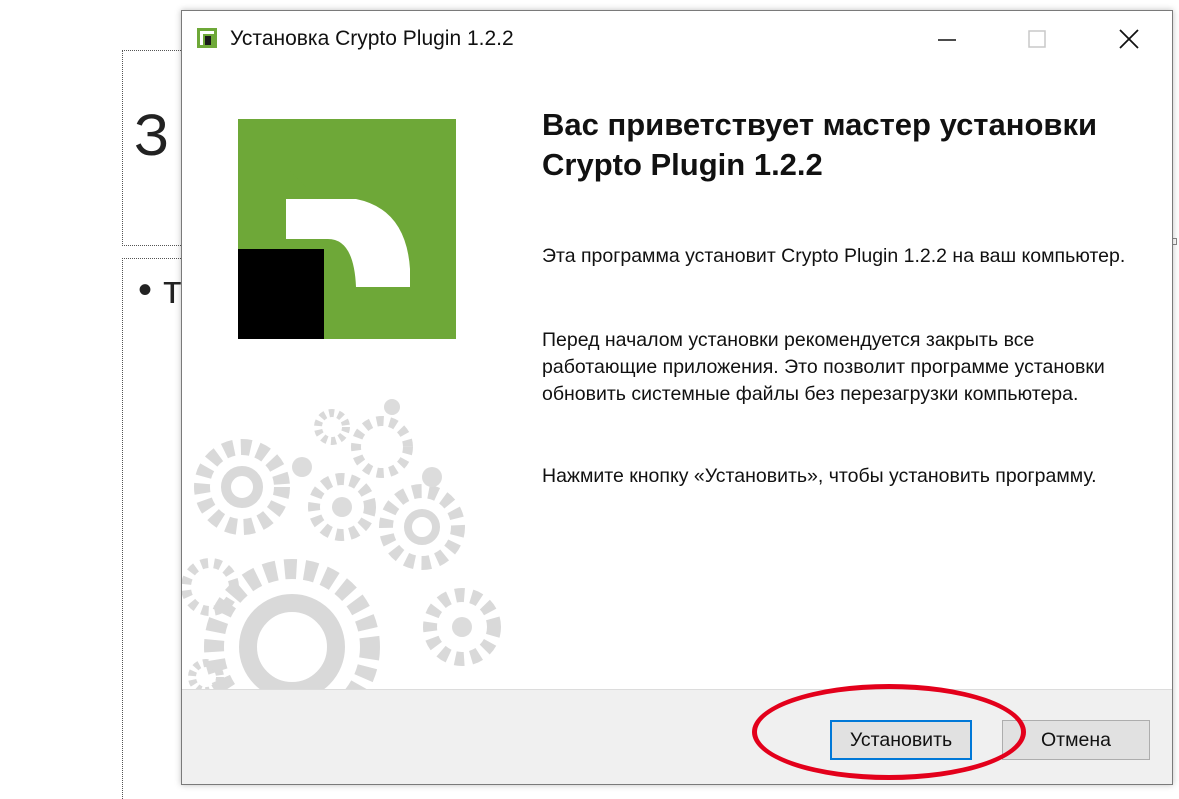  What do you see at coordinates (341, 544) in the screenshot?
I see `gears-decoration` at bounding box center [341, 544].